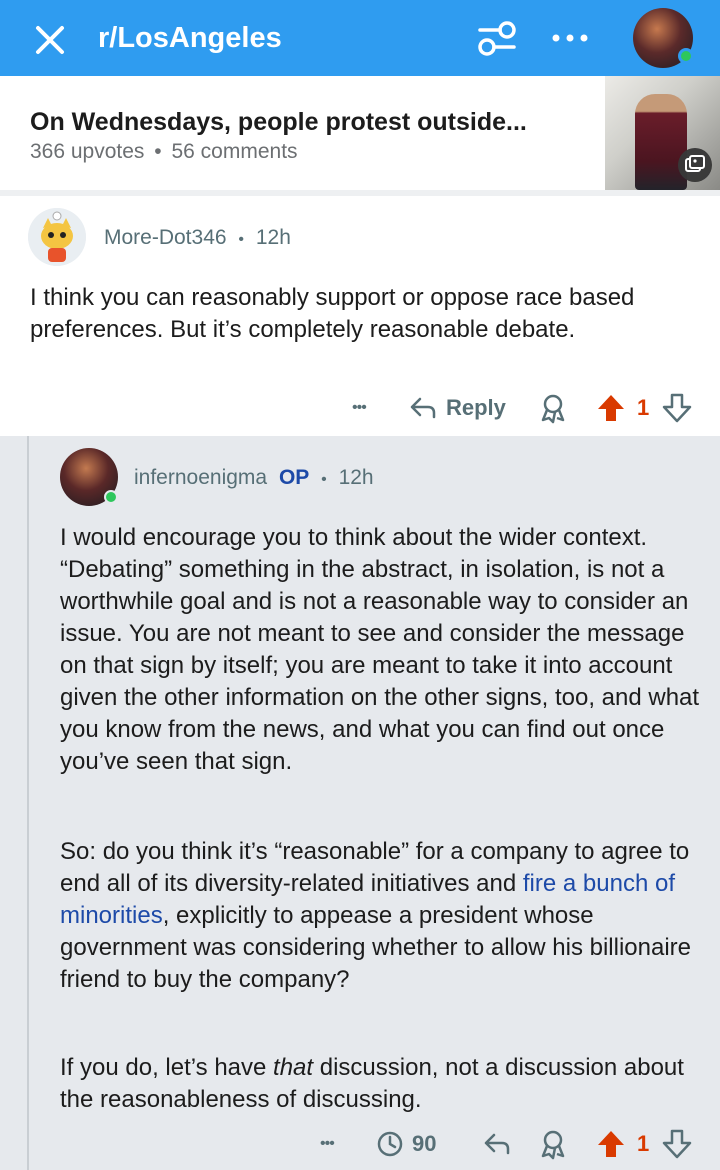  Describe the element at coordinates (294, 477) in the screenshot. I see `op-badge: OP` at that location.